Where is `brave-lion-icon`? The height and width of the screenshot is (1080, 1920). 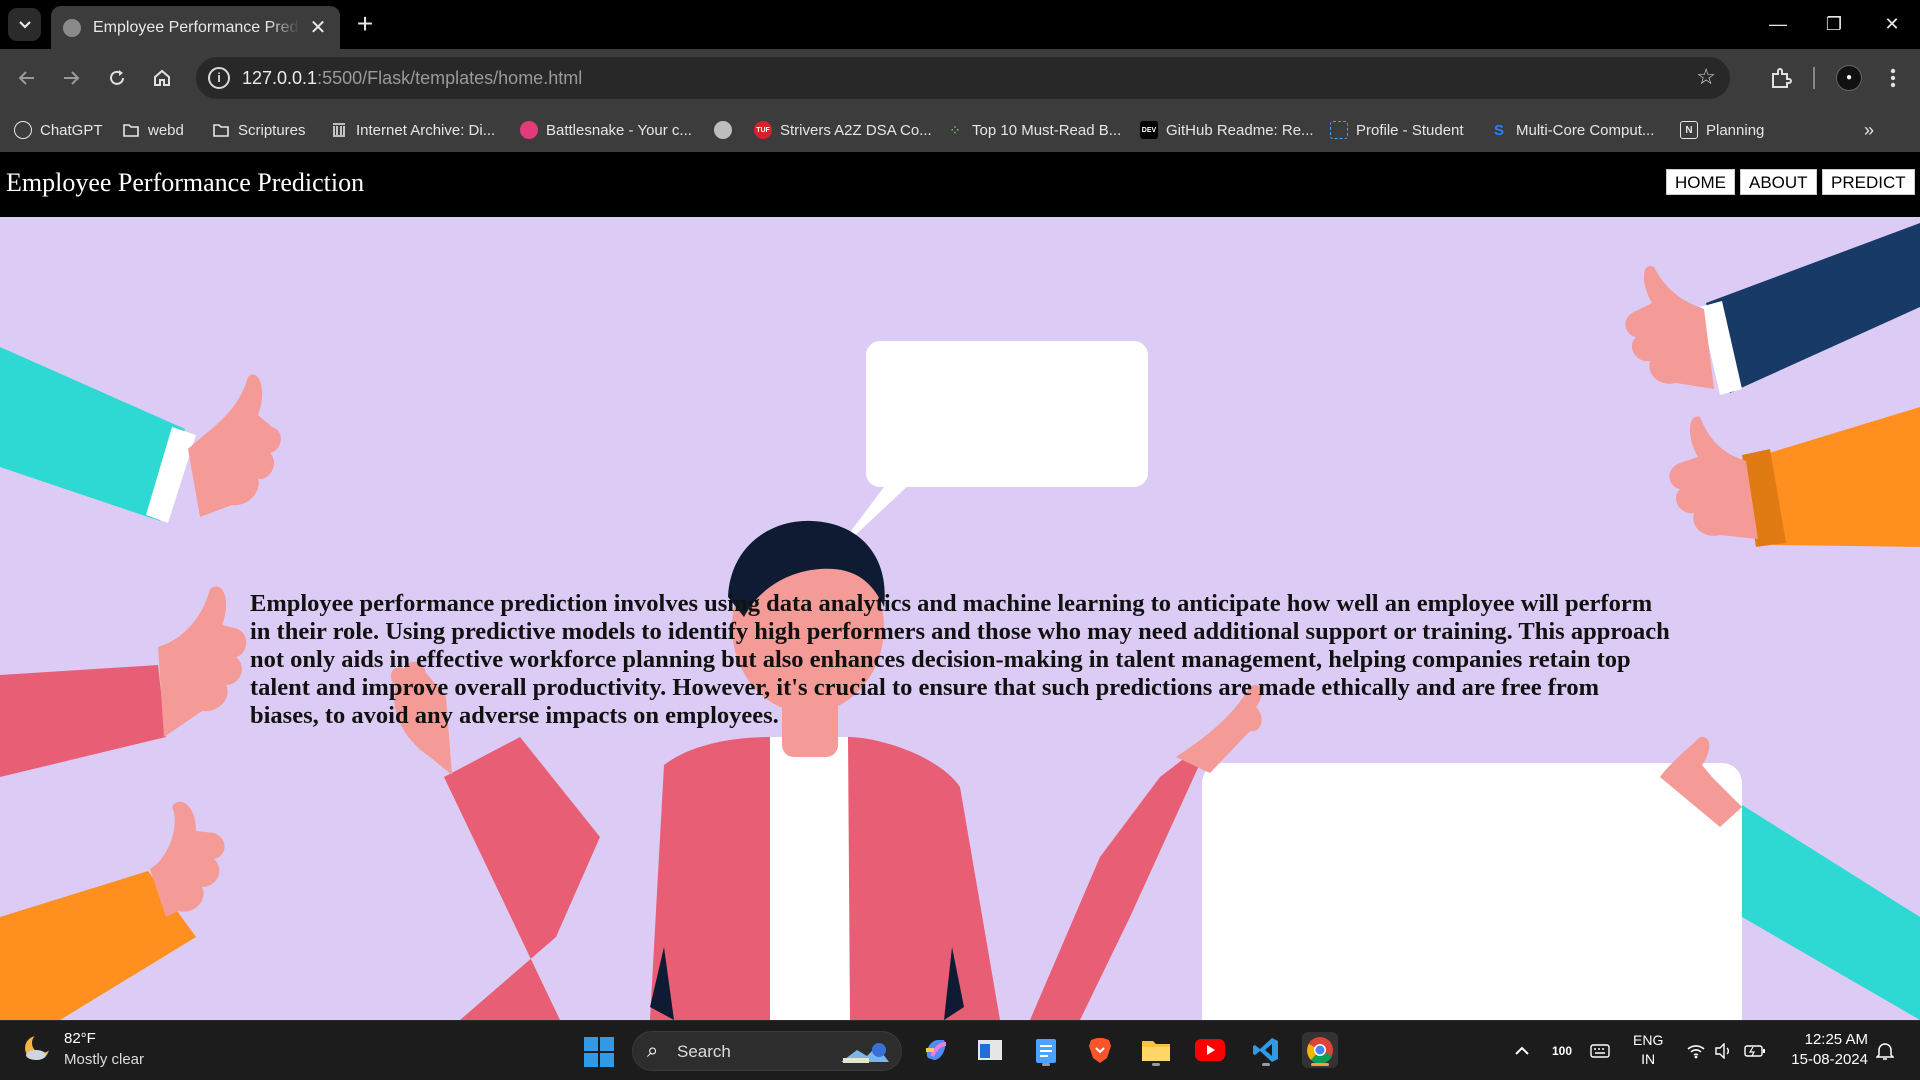
brave-lion-icon is located at coordinates (1100, 1050).